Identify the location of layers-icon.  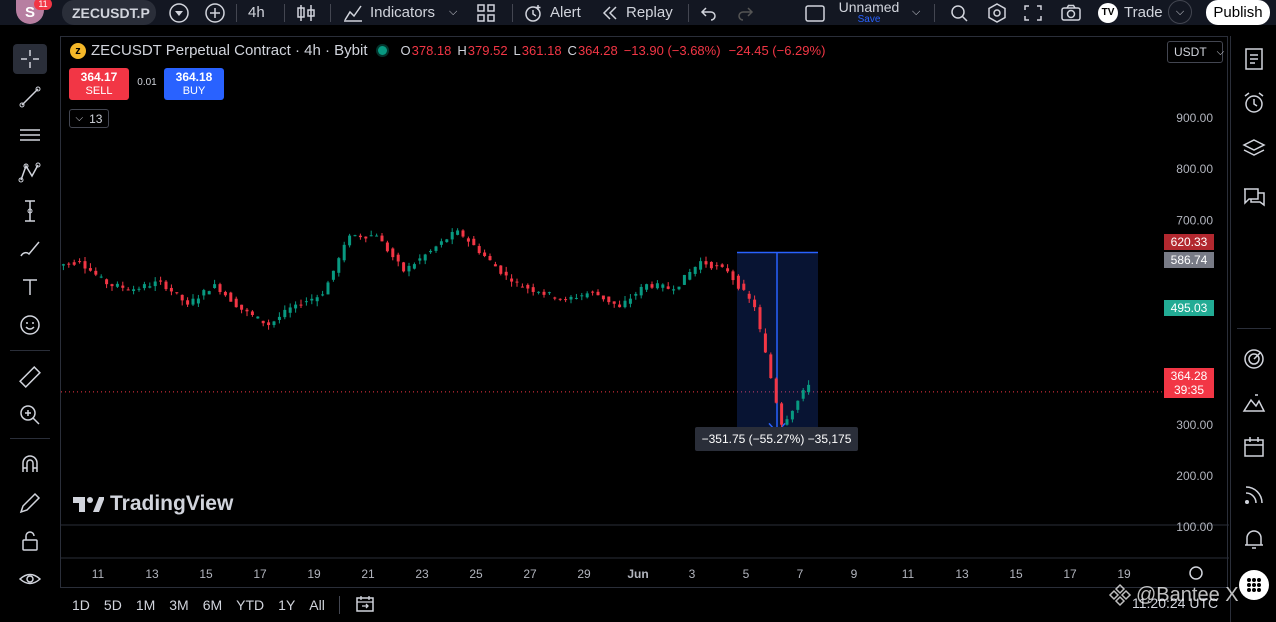
(1254, 149).